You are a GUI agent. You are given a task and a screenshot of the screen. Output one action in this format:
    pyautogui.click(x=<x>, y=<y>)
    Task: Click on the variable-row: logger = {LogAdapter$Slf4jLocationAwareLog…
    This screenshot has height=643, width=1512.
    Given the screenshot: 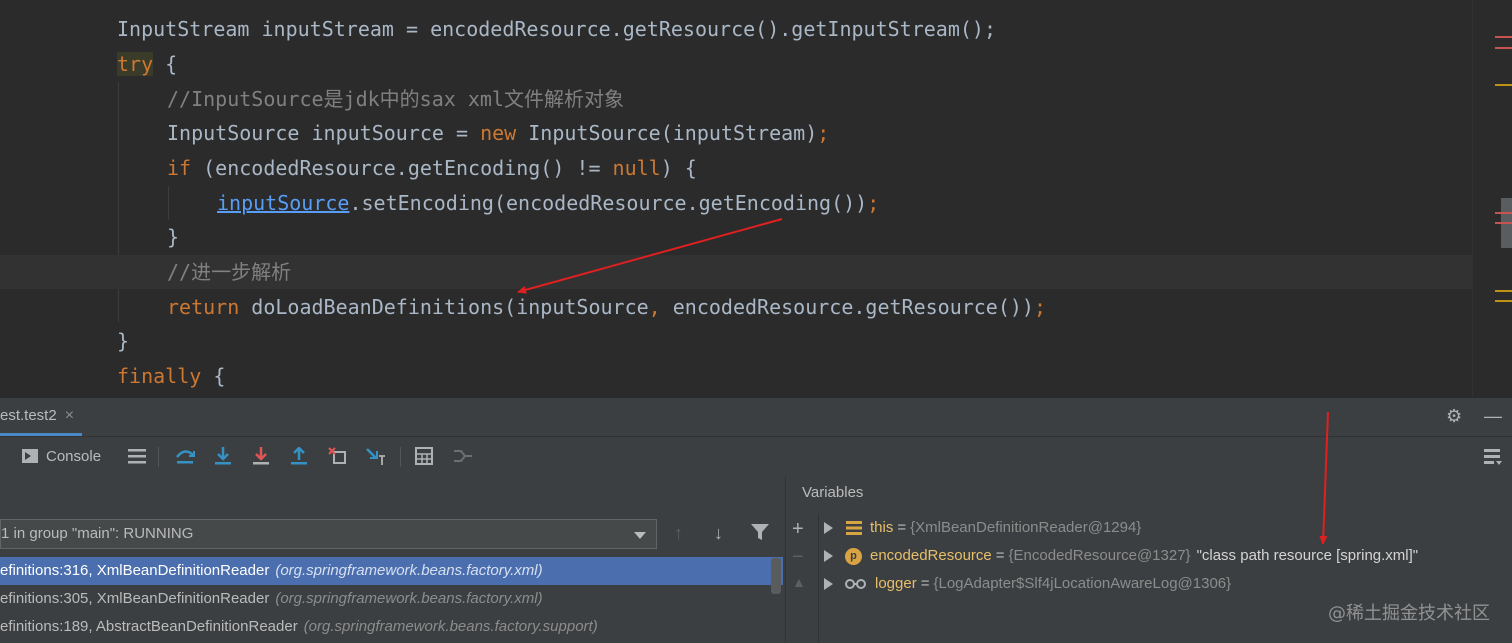 What is the action you would take?
    pyautogui.click(x=1165, y=584)
    